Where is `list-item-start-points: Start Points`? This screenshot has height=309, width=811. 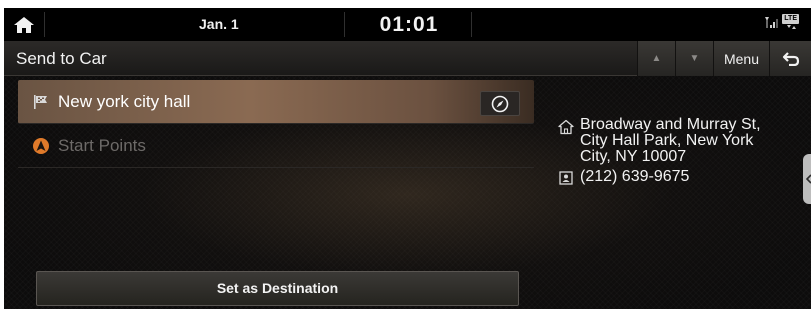 list-item-start-points: Start Points is located at coordinates (276, 146).